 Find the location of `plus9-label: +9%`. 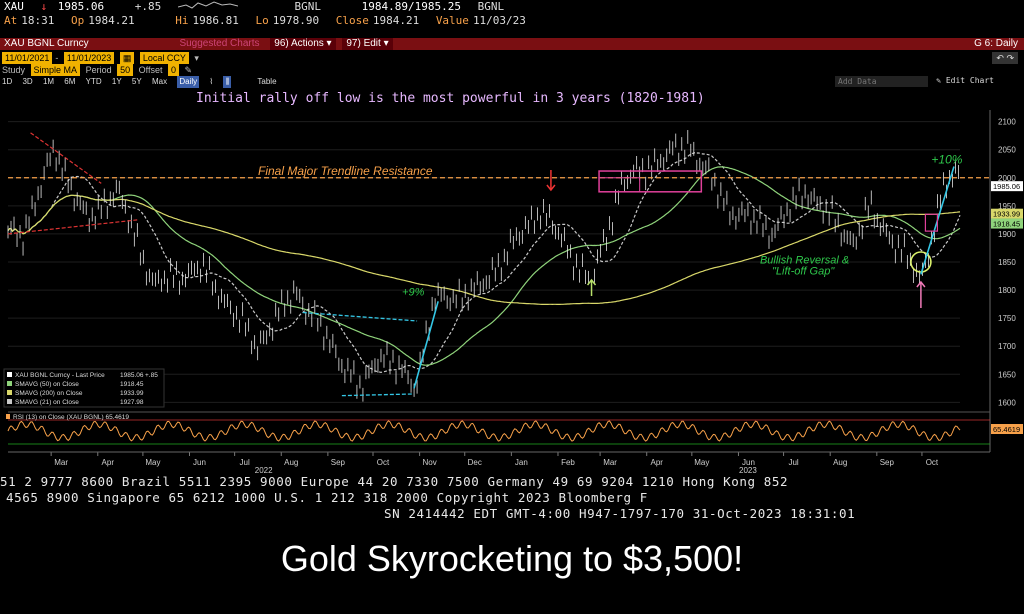

plus9-label: +9% is located at coordinates (413, 293).